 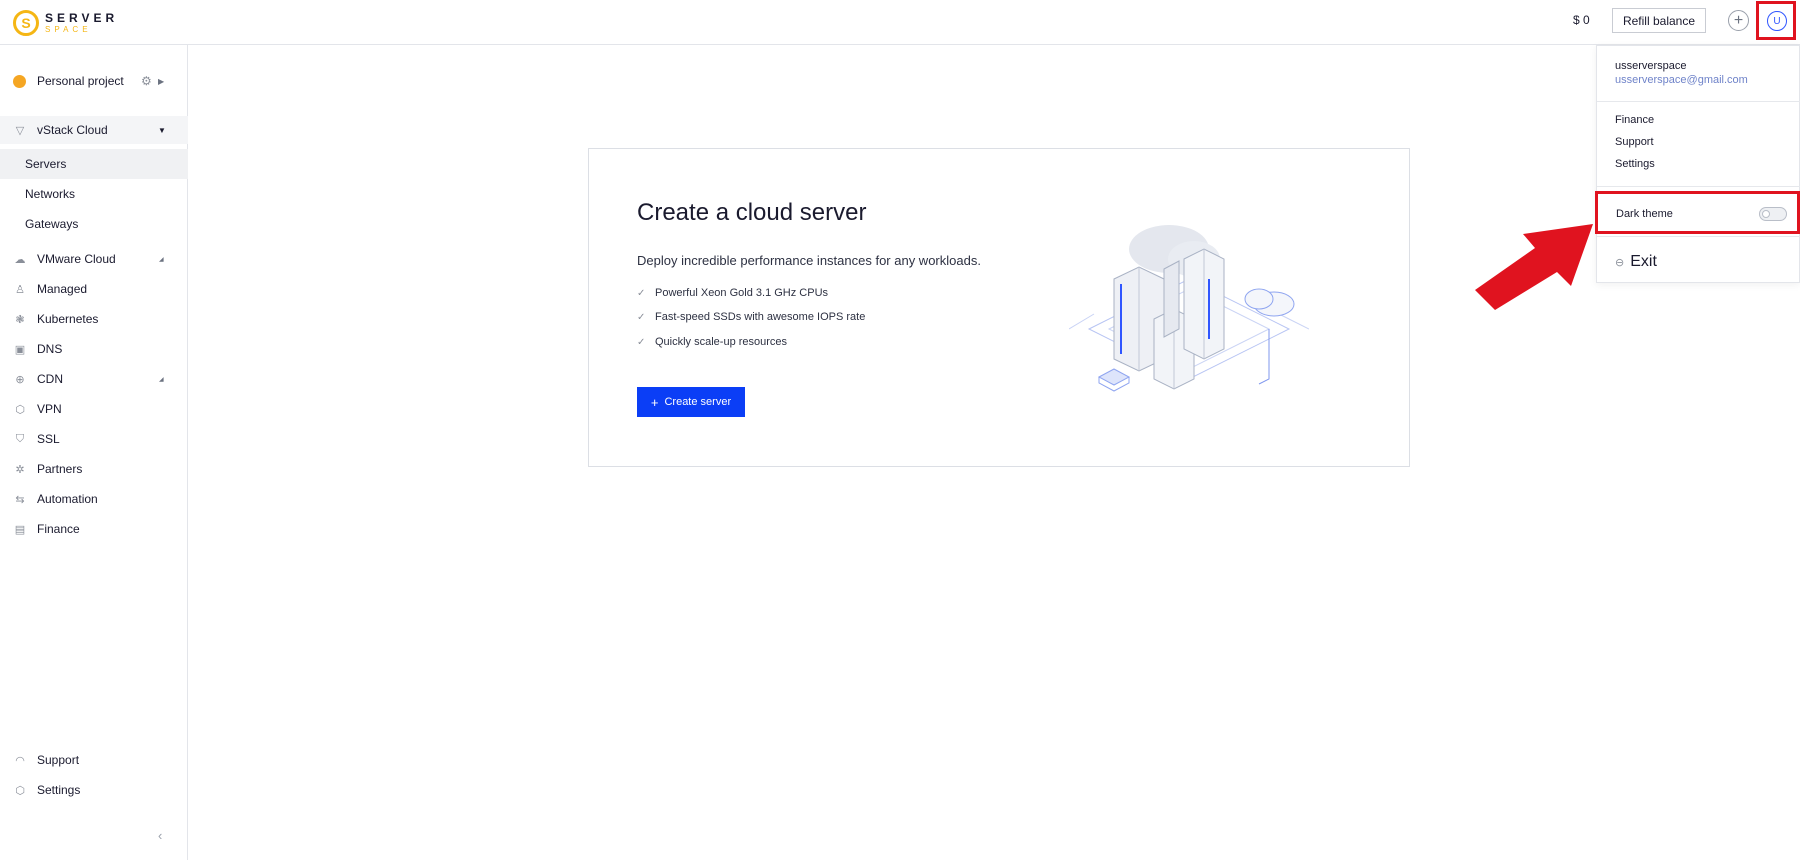 What do you see at coordinates (20, 349) in the screenshot?
I see `dns-icon: ▣` at bounding box center [20, 349].